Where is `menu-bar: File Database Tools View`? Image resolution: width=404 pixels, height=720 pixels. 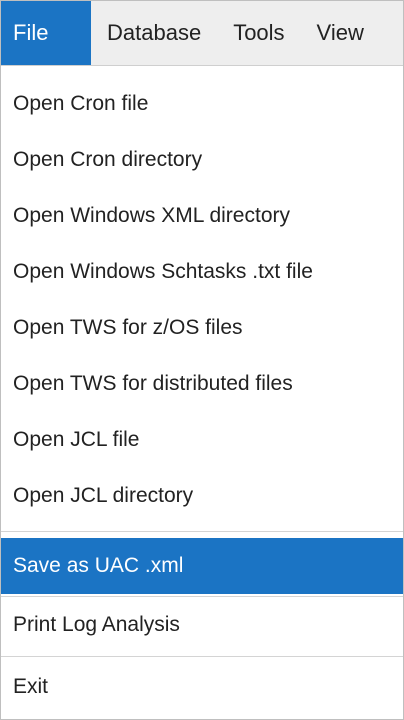
menu-bar: File Database Tools View is located at coordinates (202, 33).